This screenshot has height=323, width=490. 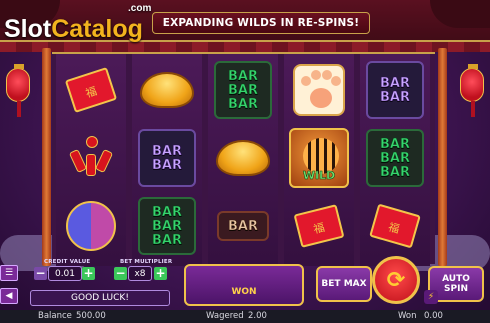 I want to click on credit-value-field: 0.01, so click(x=65, y=273).